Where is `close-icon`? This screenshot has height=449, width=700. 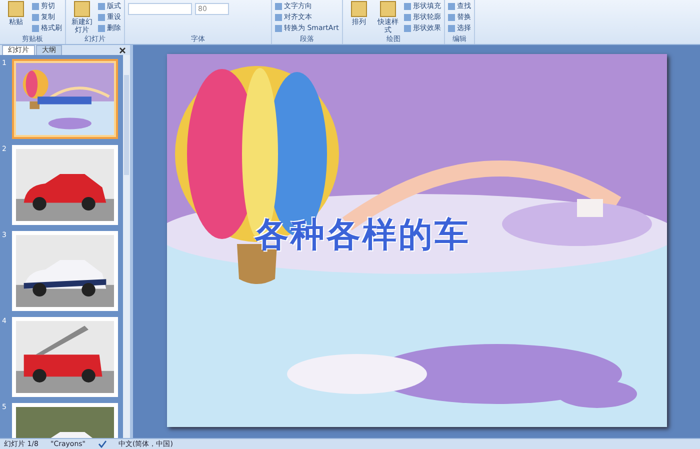 close-icon is located at coordinates (122, 50).